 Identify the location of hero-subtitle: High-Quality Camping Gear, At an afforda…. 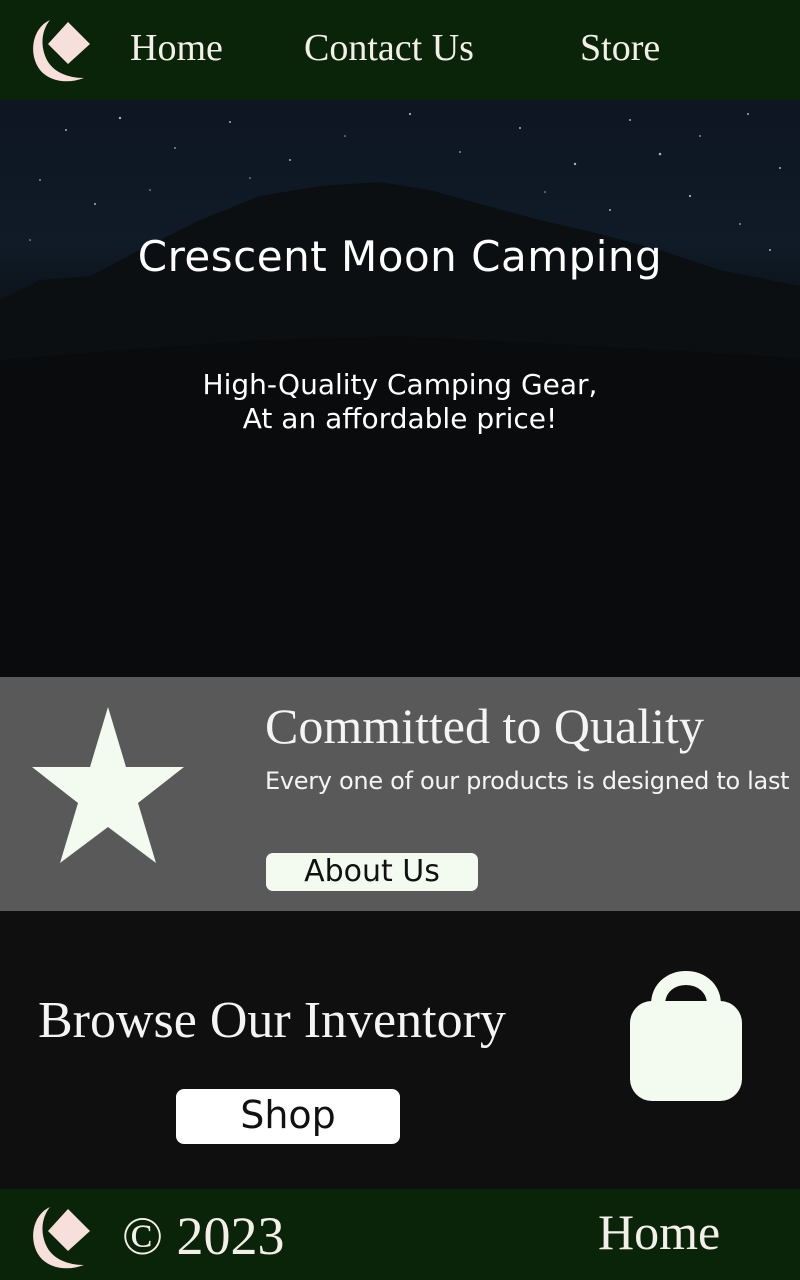
(400, 402).